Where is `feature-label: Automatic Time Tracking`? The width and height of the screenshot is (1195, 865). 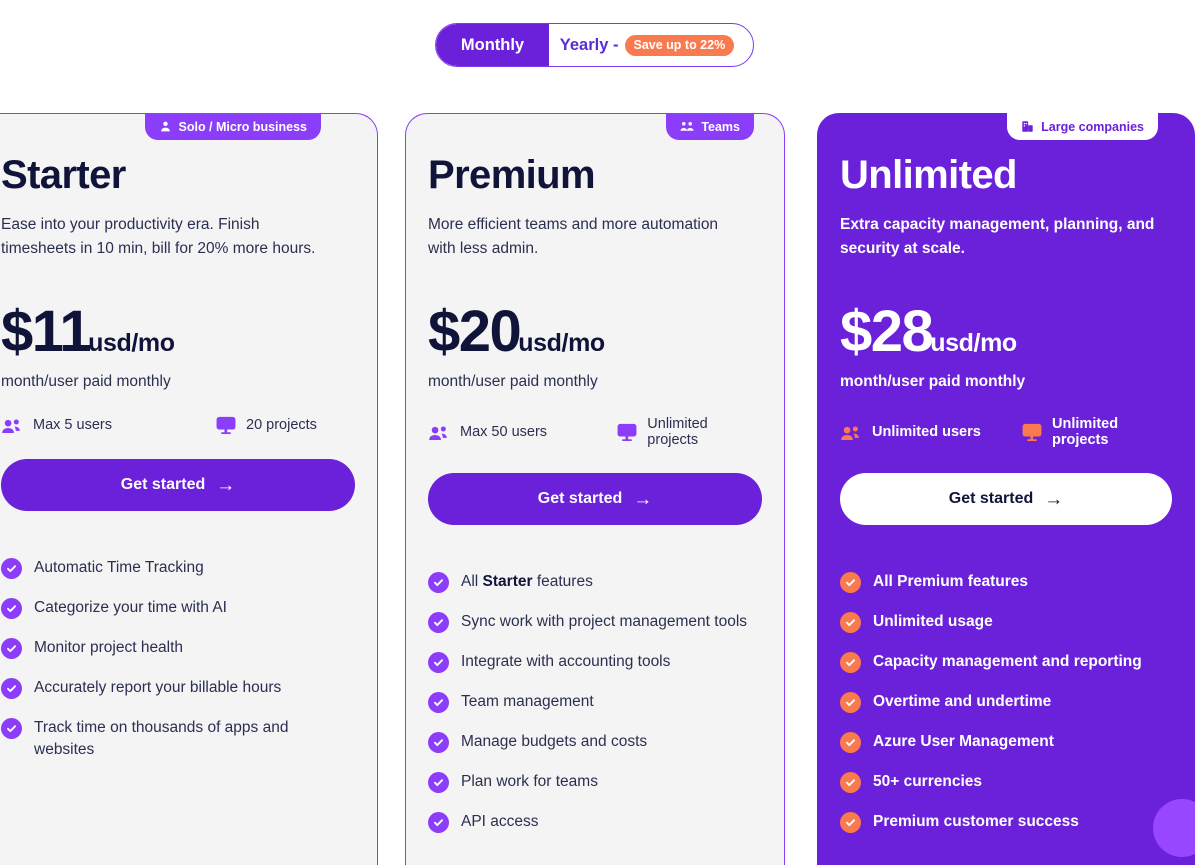
feature-label: Automatic Time Tracking is located at coordinates (119, 568).